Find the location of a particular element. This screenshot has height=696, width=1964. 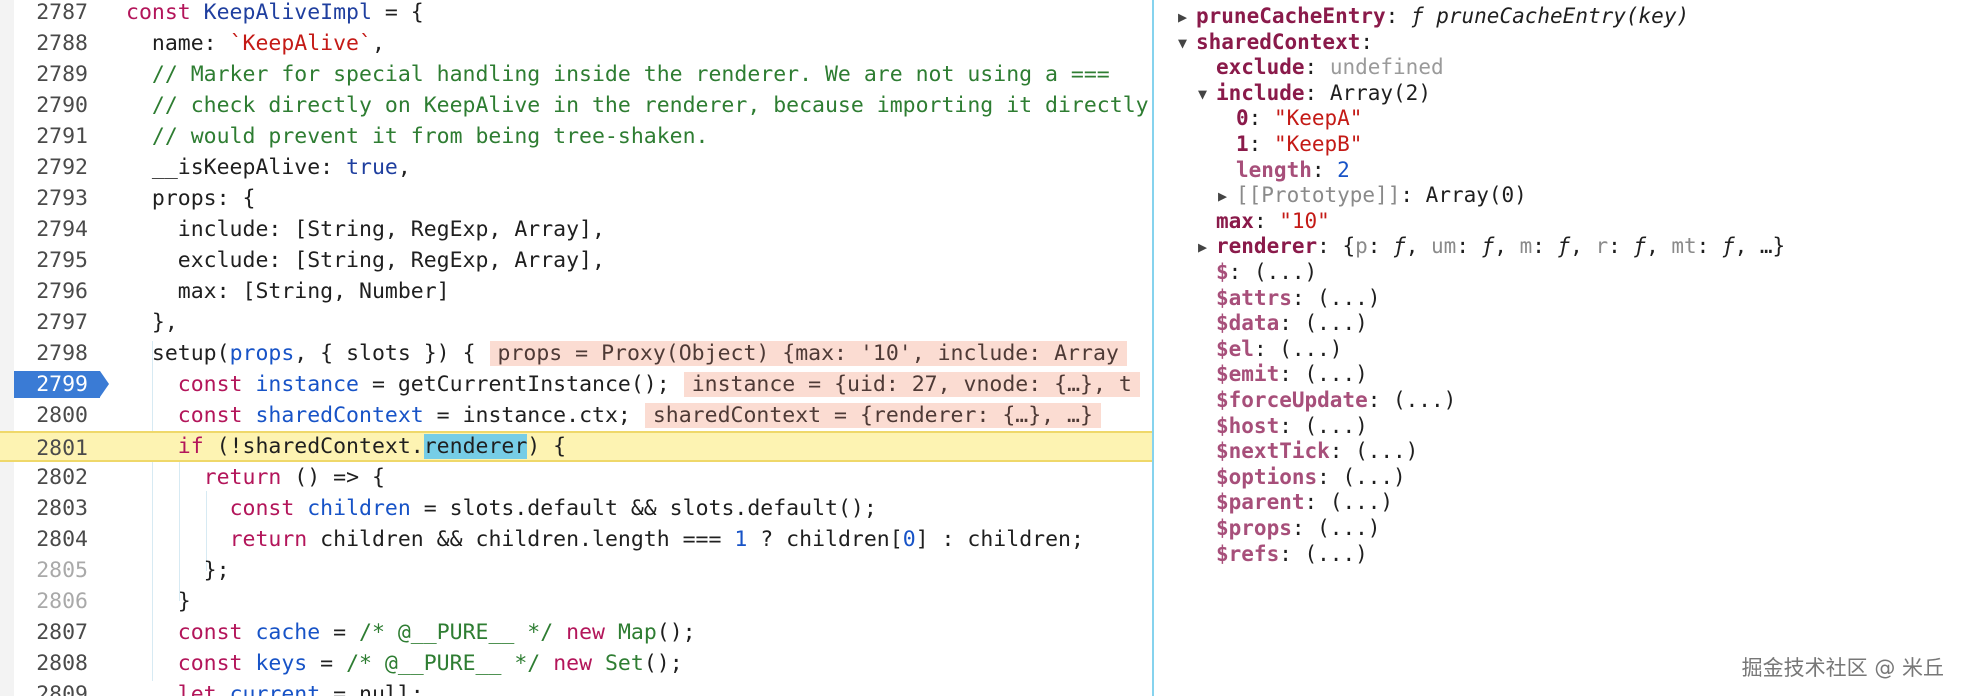

code-line: 2793 props: { is located at coordinates (576, 198).